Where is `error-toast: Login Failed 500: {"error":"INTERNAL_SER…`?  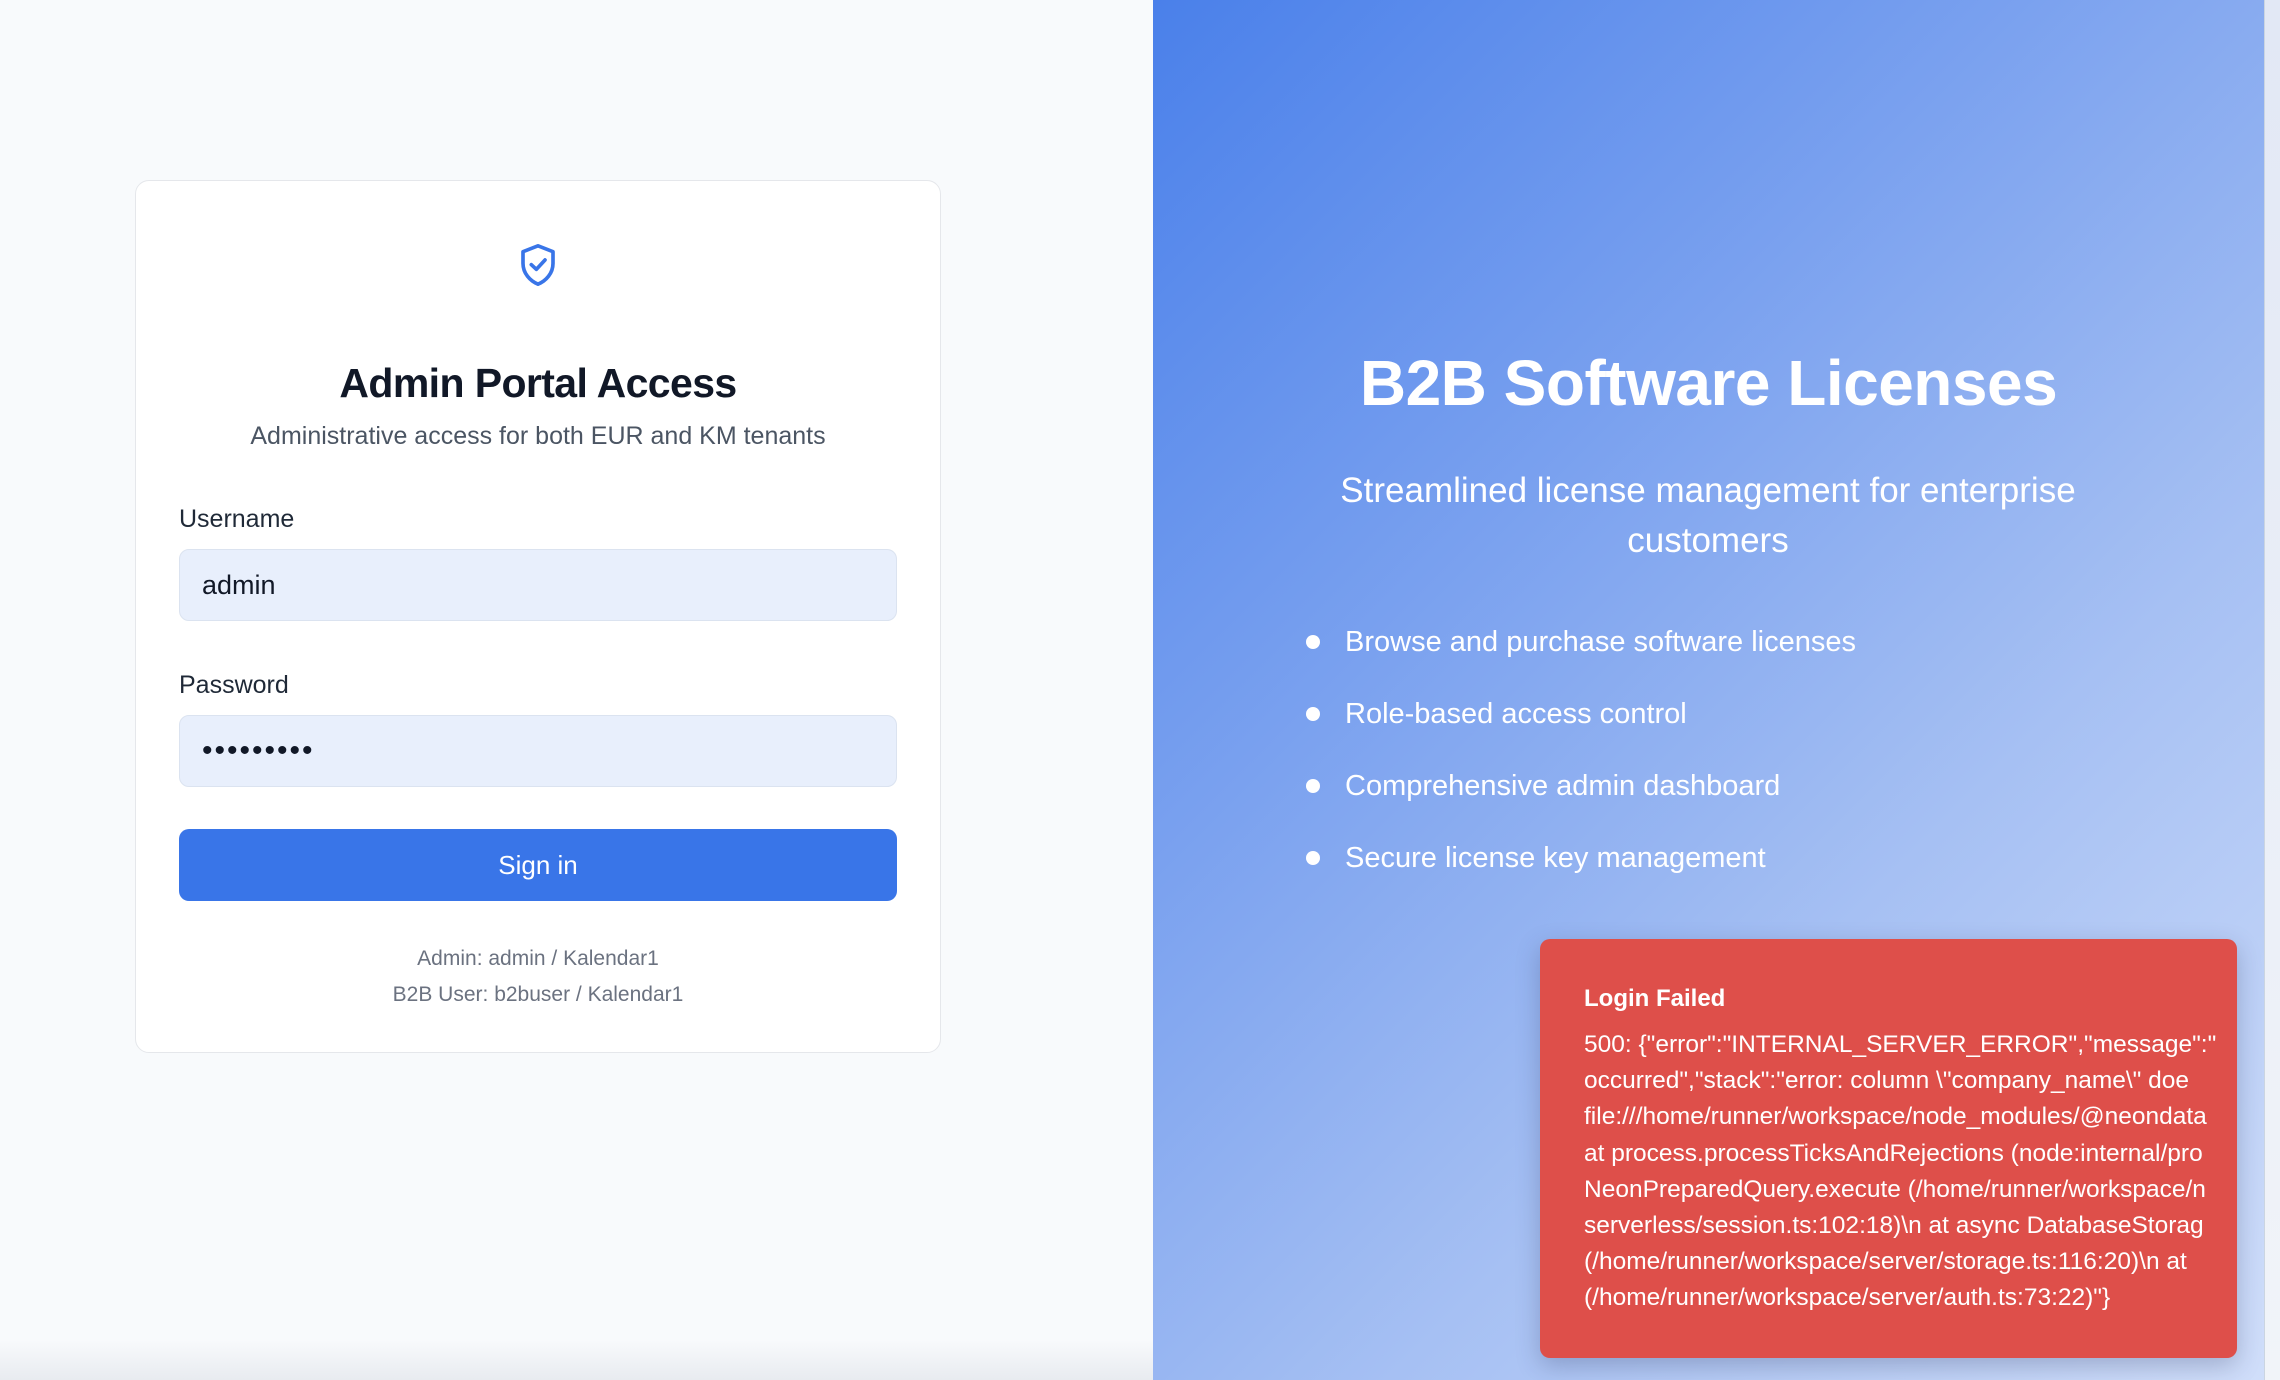
error-toast: Login Failed 500: {"error":"INTERNAL_SER… is located at coordinates (1888, 1148).